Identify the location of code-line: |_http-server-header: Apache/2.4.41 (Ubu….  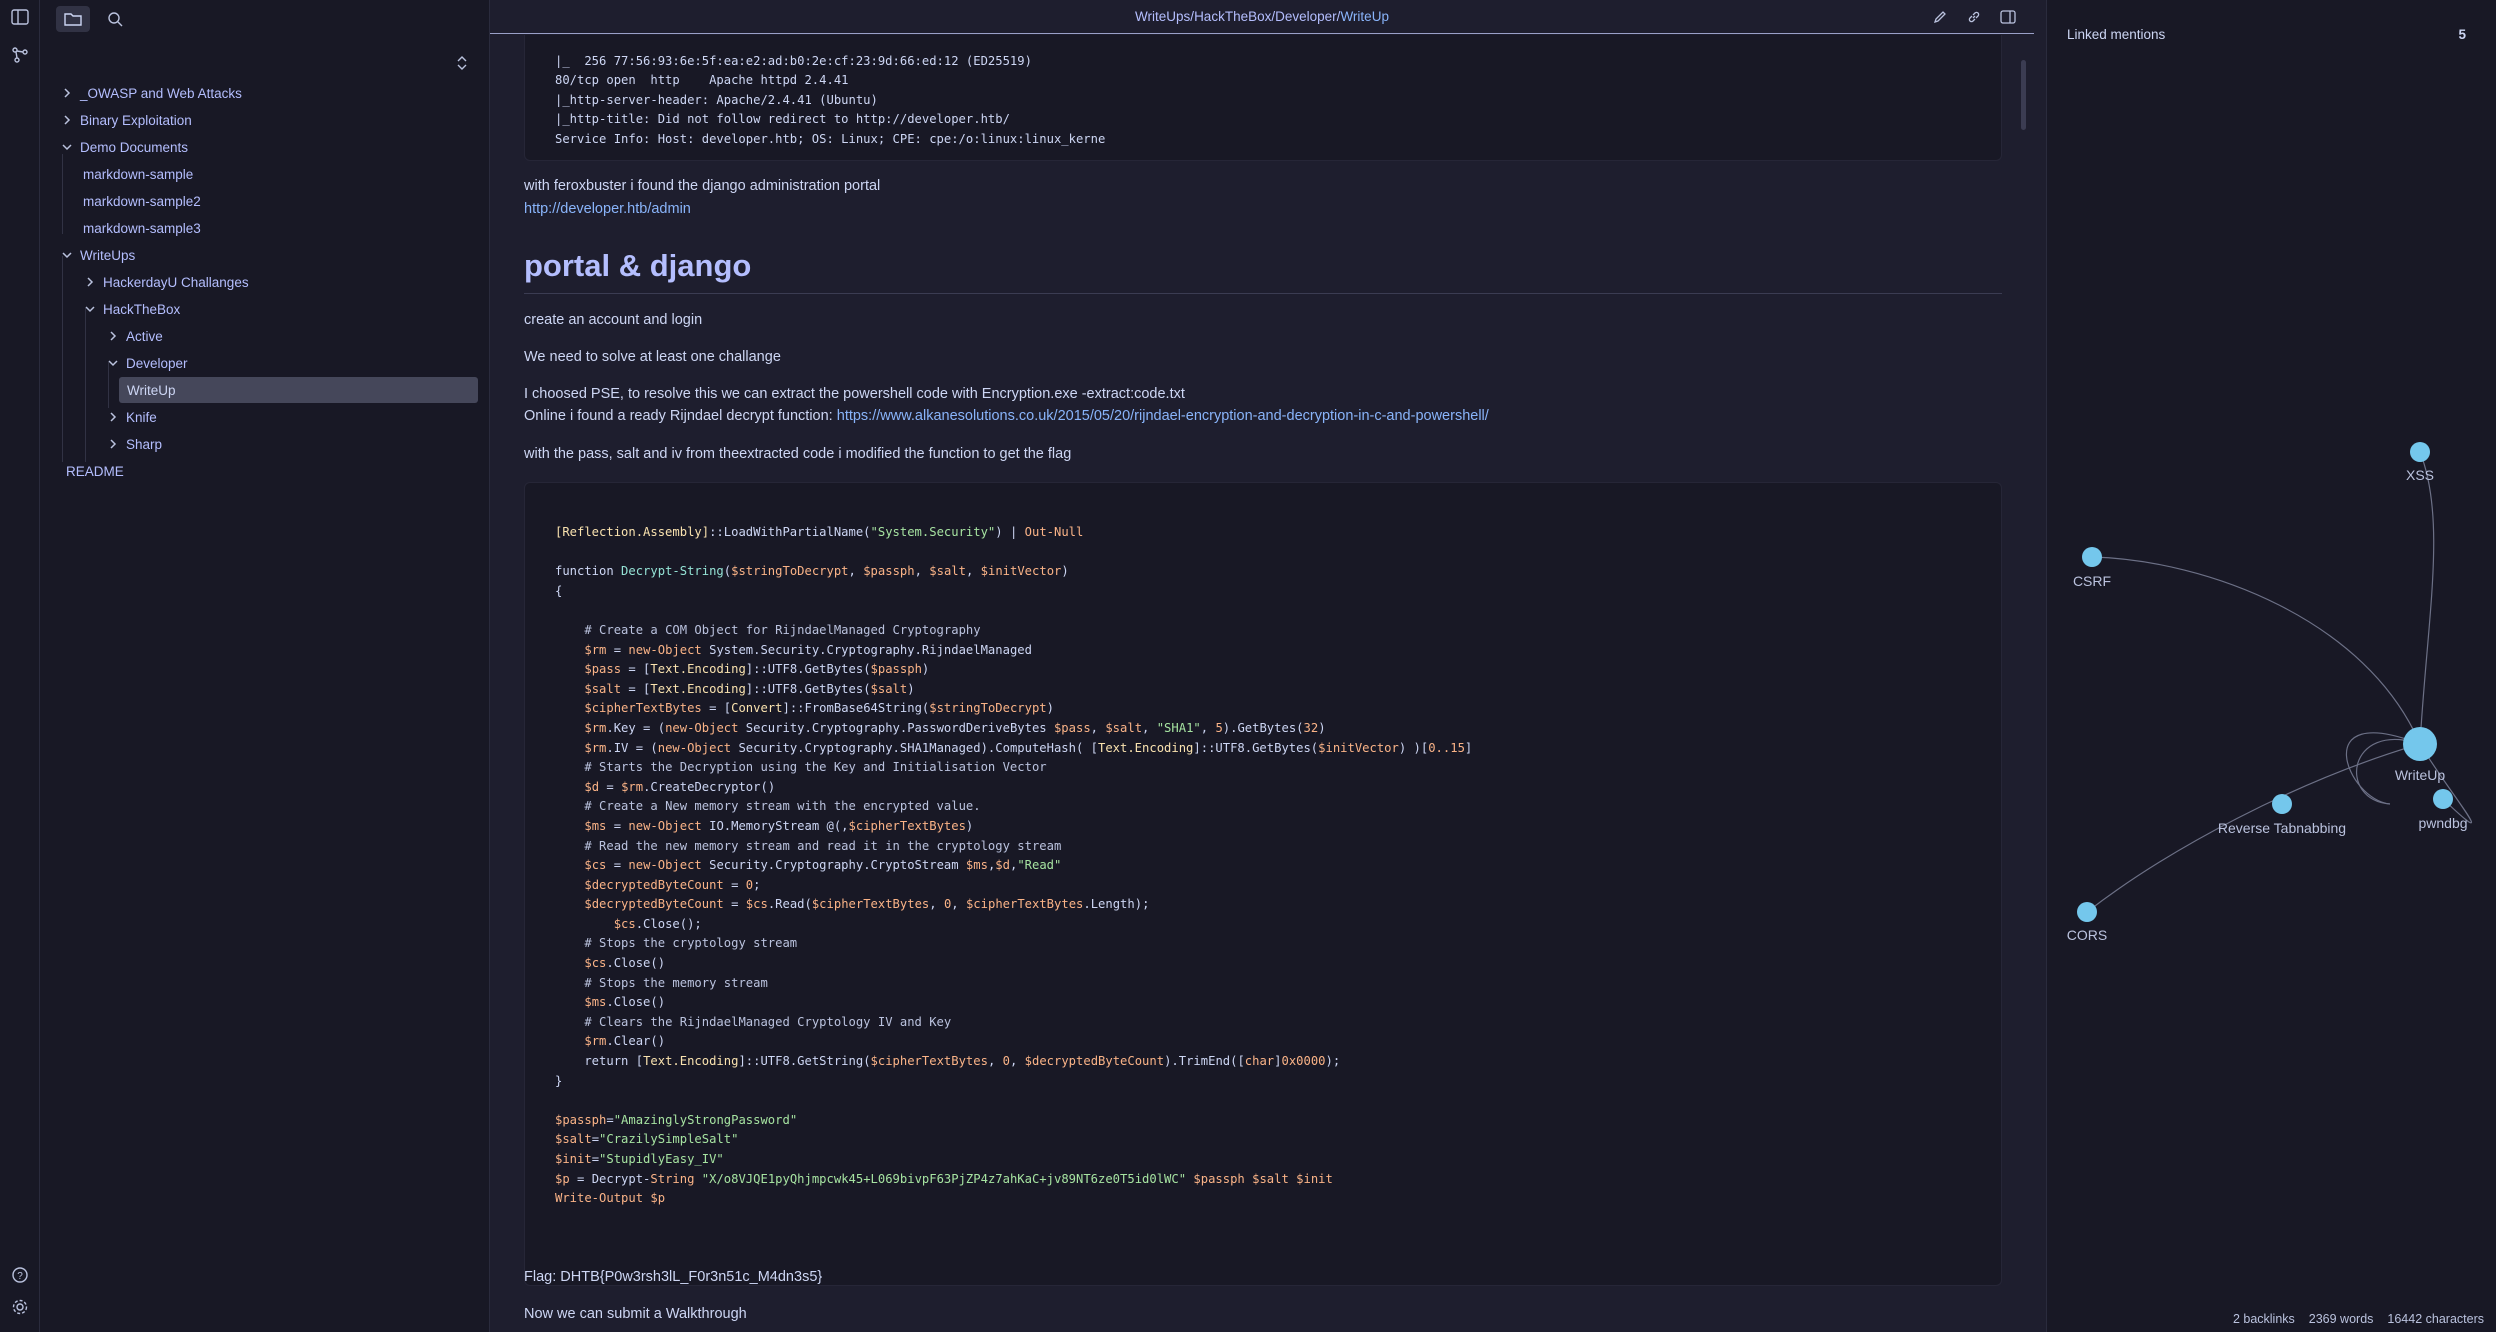
(716, 99).